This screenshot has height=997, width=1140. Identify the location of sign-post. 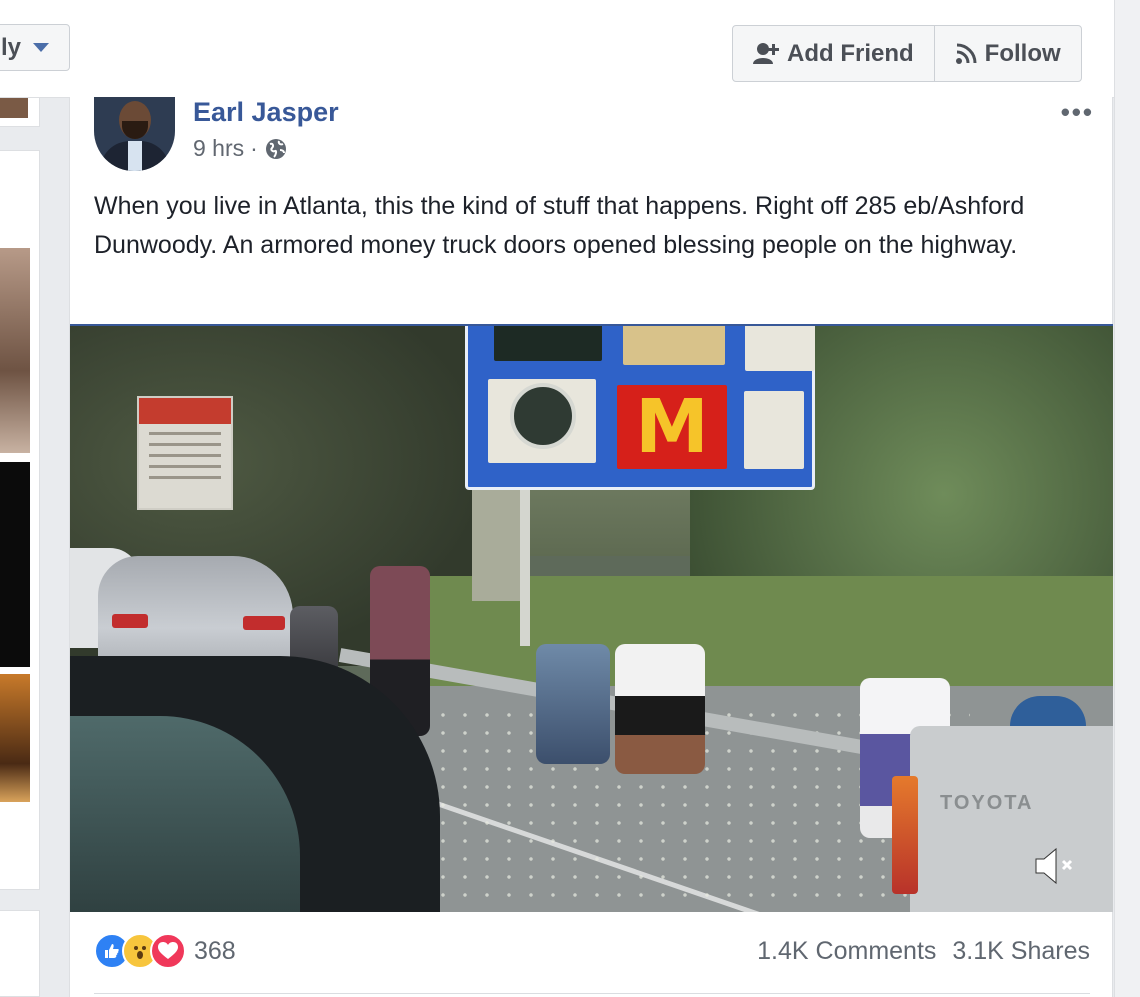
(497, 538).